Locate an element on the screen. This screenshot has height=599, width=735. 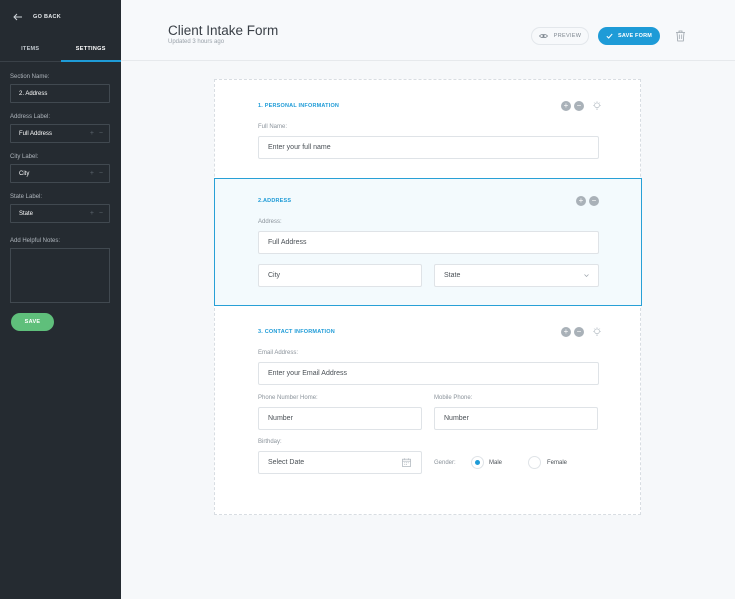
mobile-phone-label: Mobile Phone: is located at coordinates (453, 398).